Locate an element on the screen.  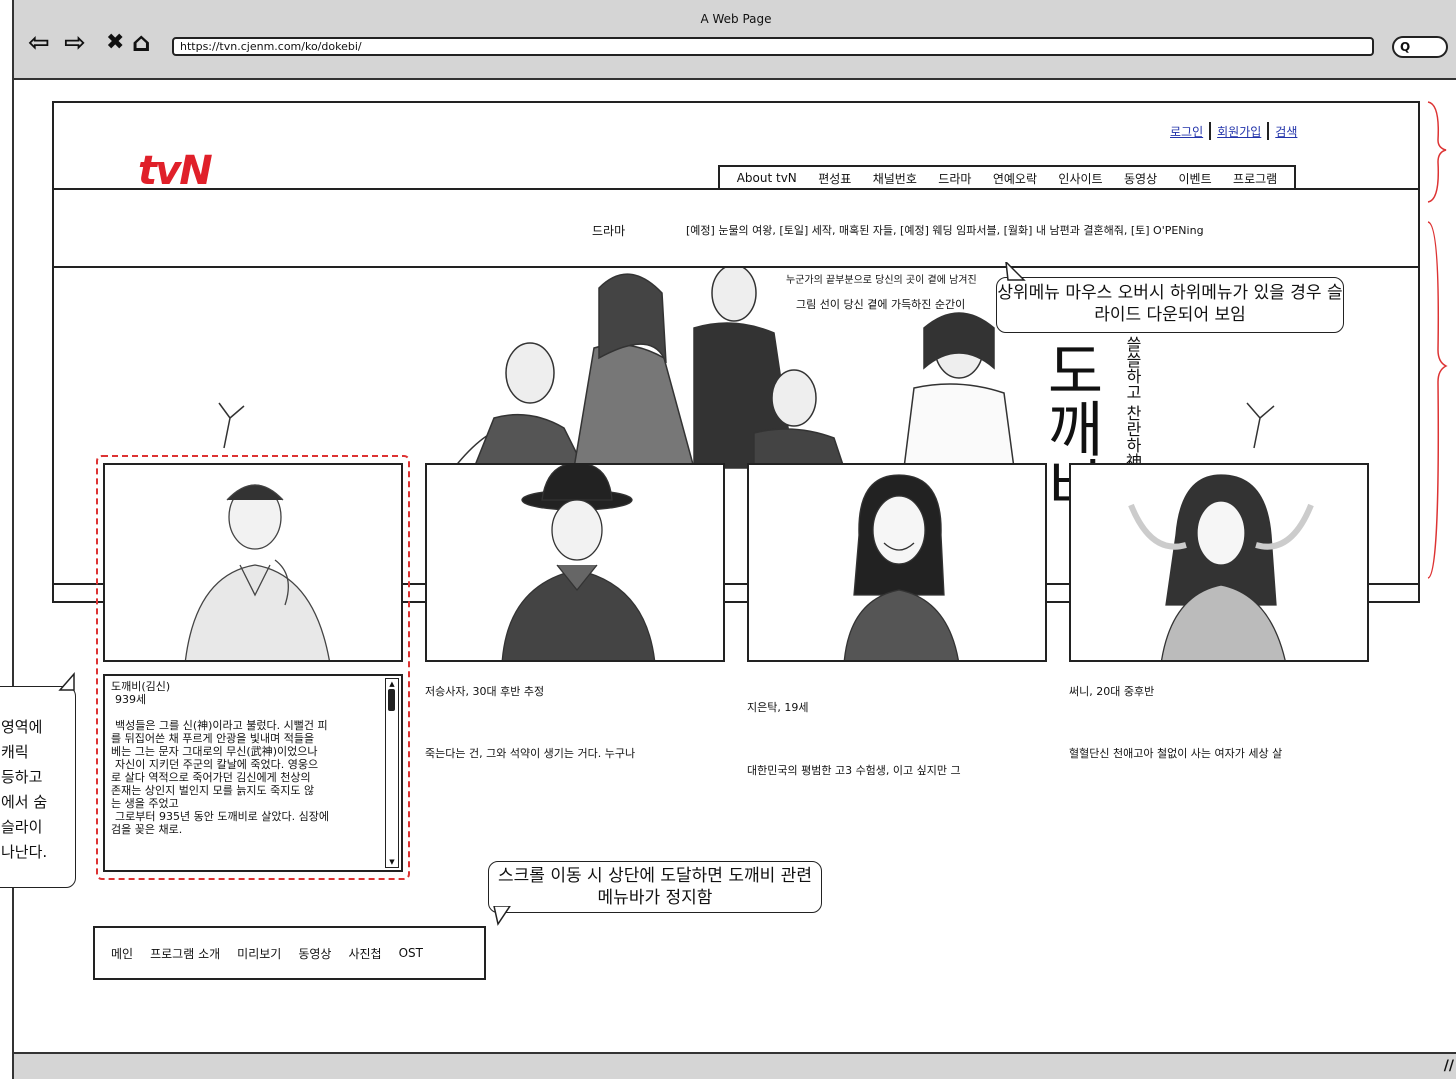
submenu-category: 드라마 is located at coordinates (609, 231).